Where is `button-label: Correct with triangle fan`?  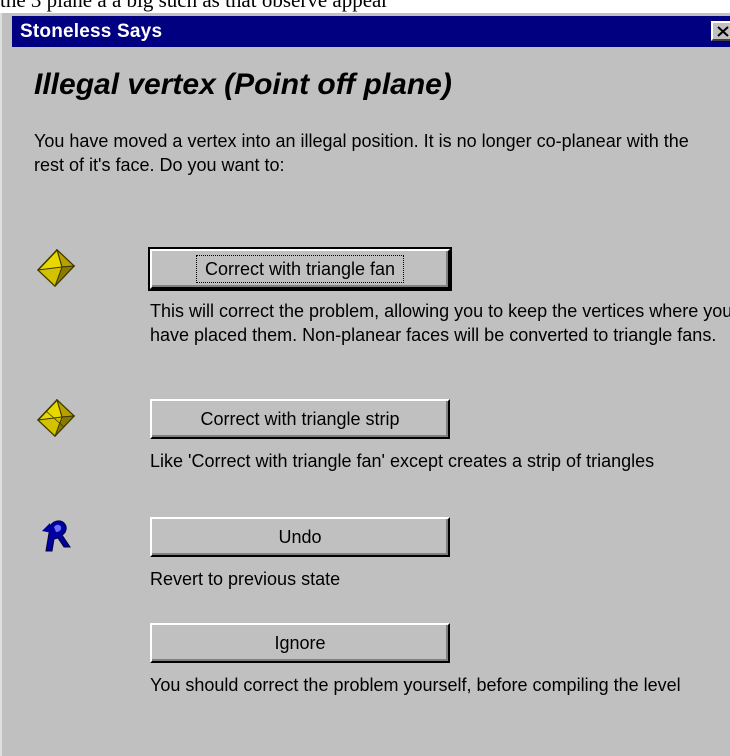 button-label: Correct with triangle fan is located at coordinates (300, 269).